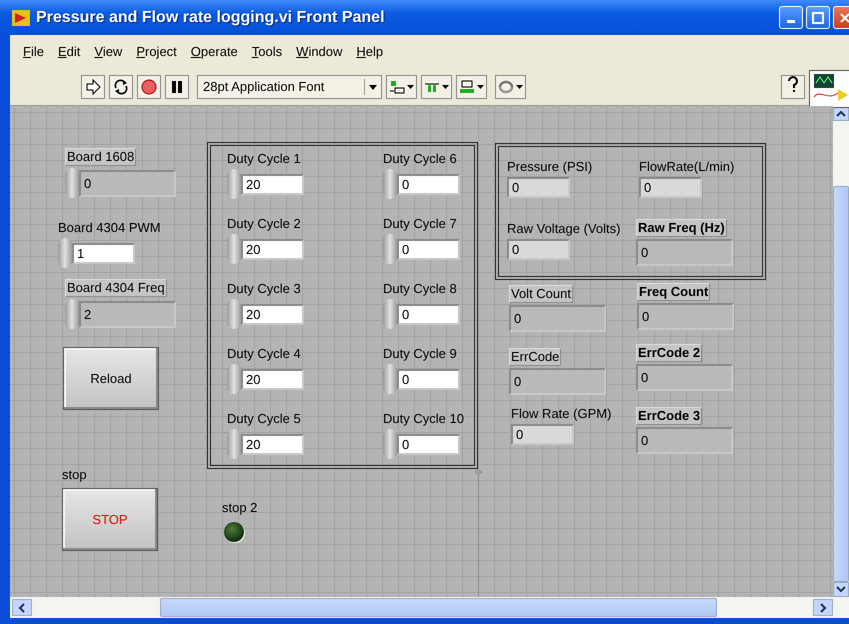  I want to click on control-label: Raw Voltage (Volts), so click(563, 229).